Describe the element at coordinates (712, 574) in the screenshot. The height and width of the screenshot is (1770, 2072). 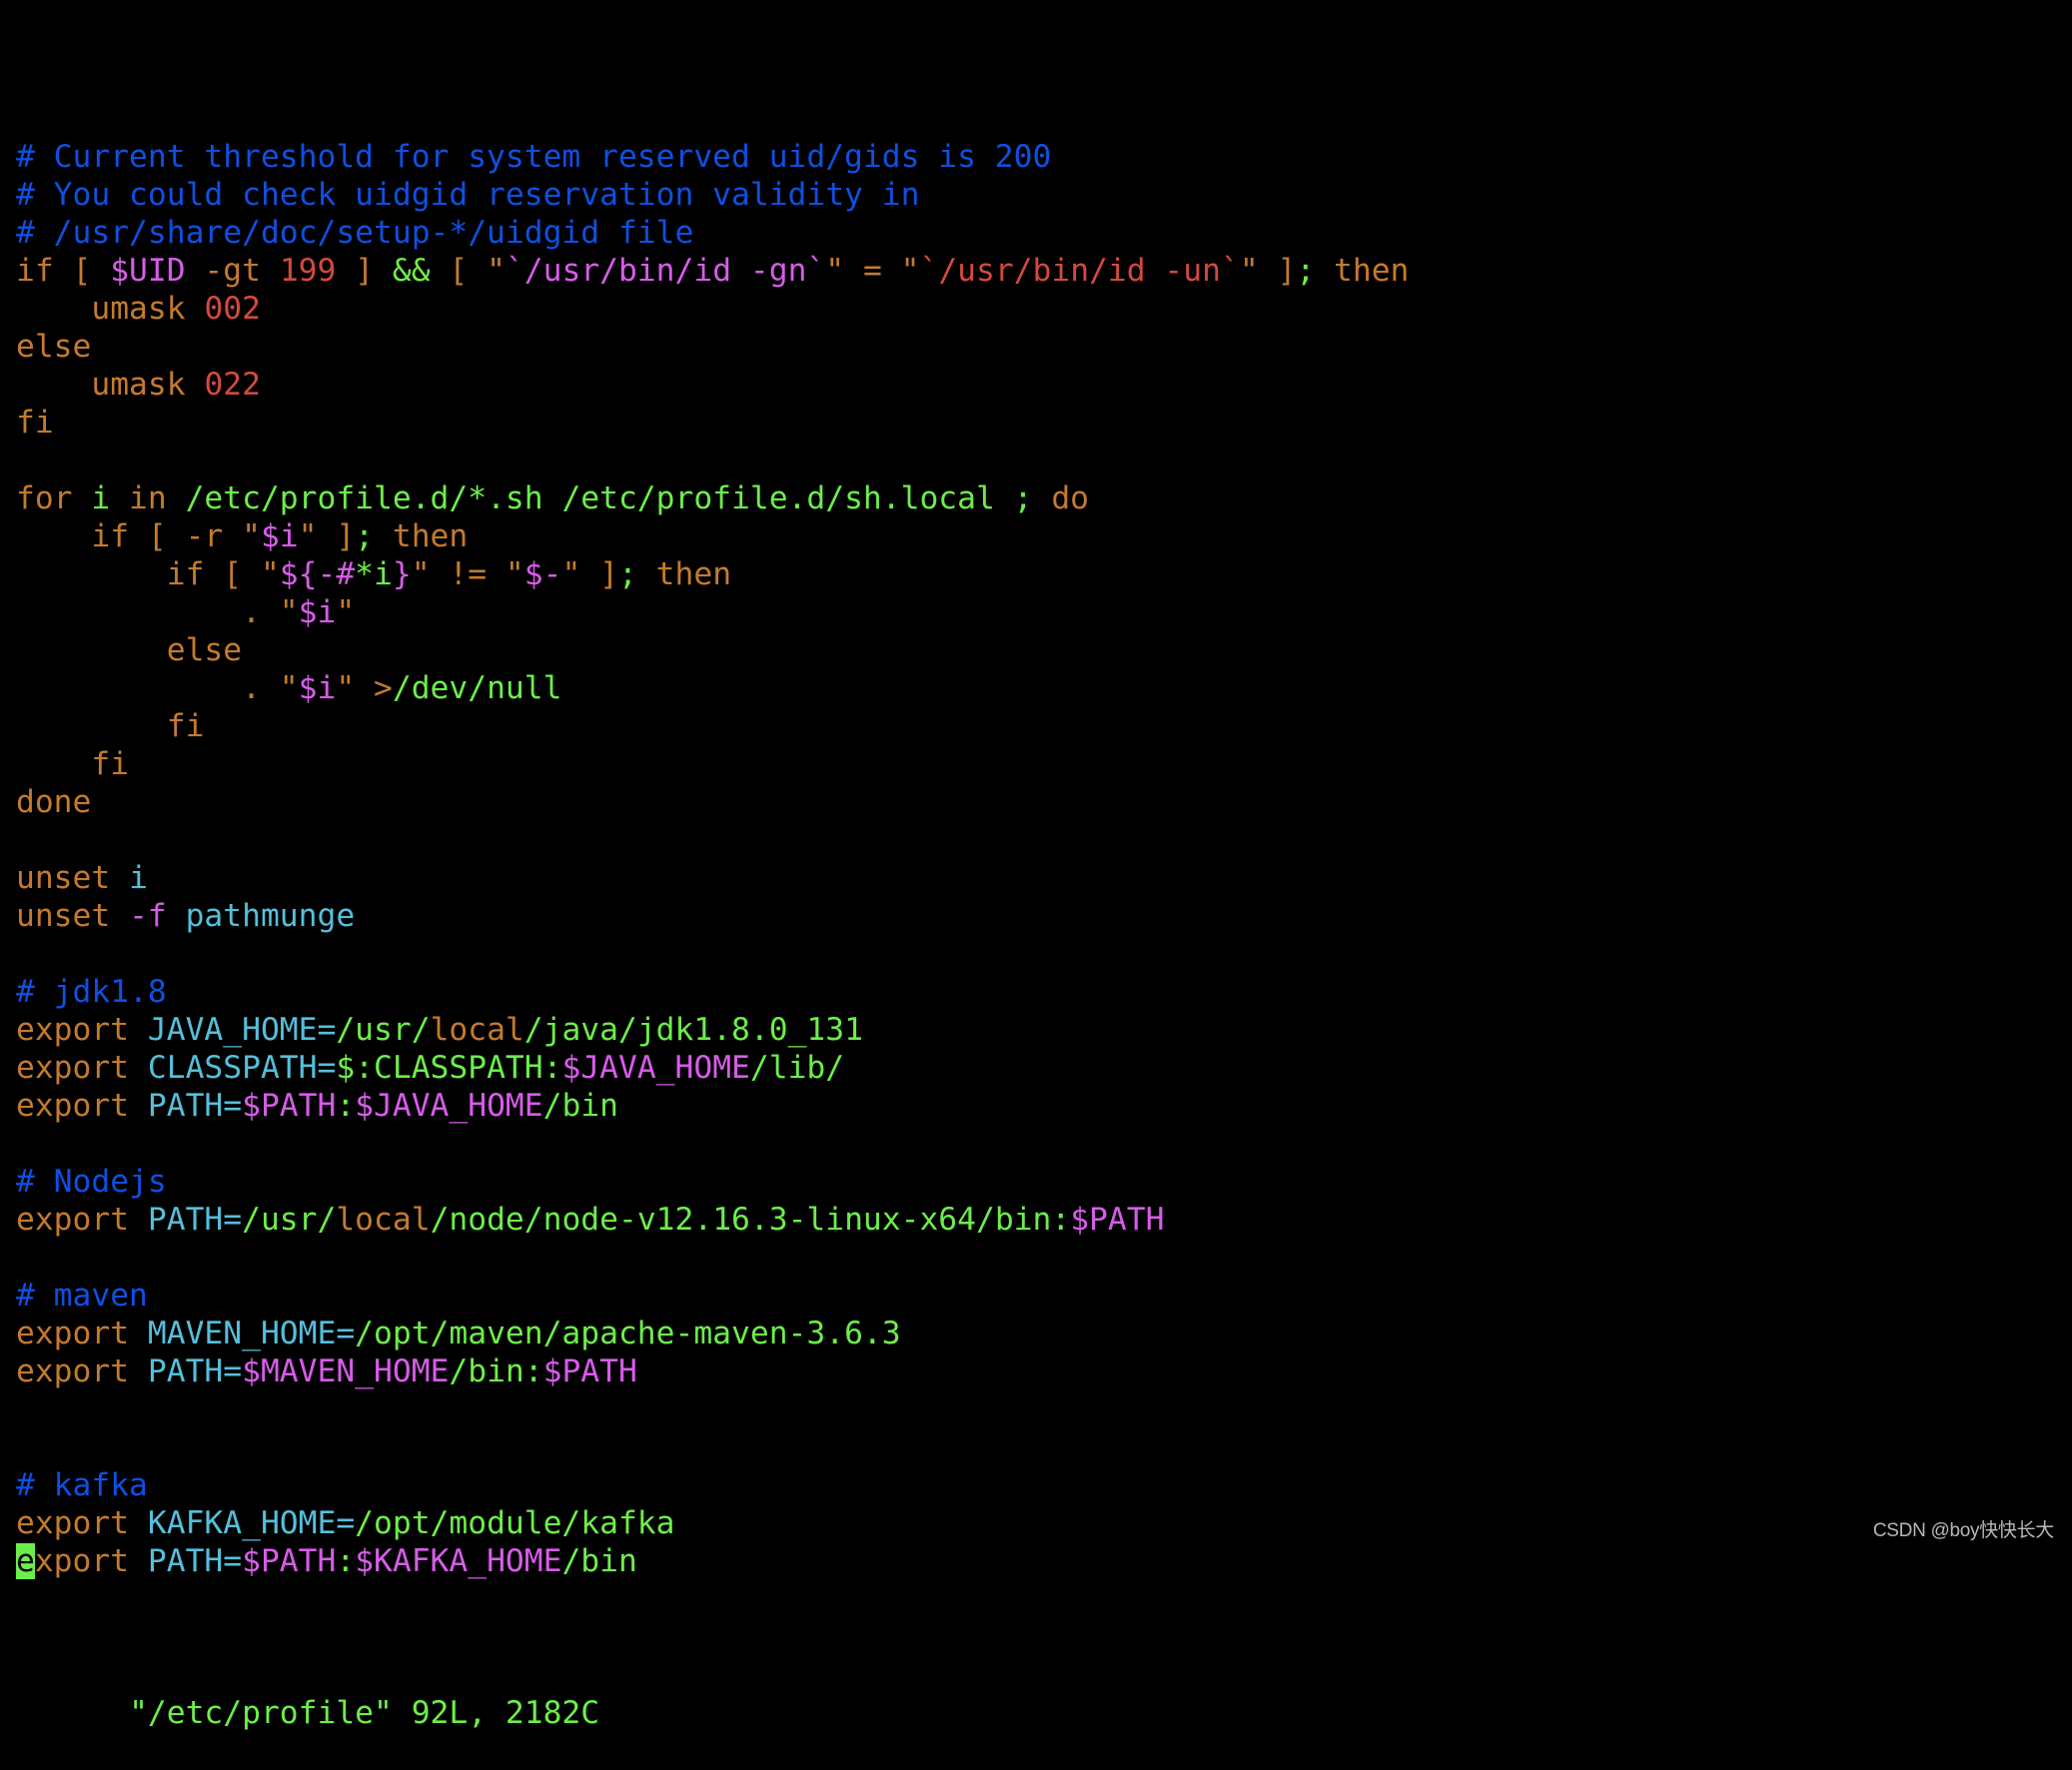
I see `code-line-12: if [ "${-#*i}" != "$-" ]; then` at that location.